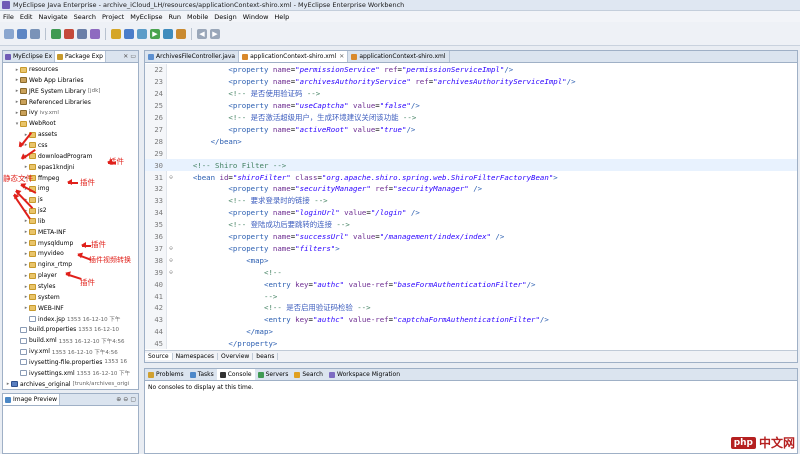  I want to click on code-line: 28 </bean>, so click(471, 141).